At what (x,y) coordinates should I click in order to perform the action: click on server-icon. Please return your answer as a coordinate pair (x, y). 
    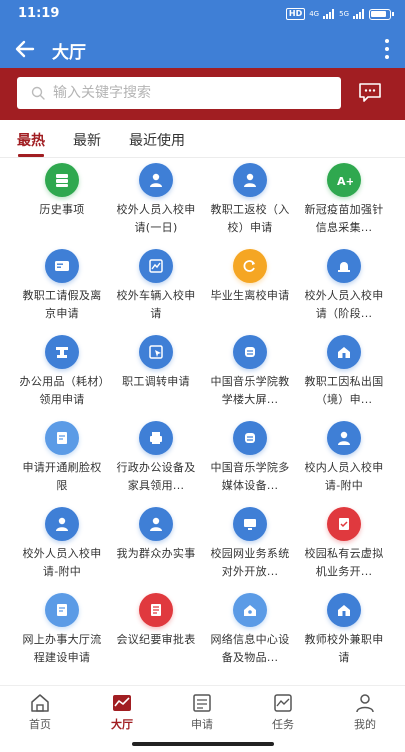
    Looking at the image, I should click on (62, 180).